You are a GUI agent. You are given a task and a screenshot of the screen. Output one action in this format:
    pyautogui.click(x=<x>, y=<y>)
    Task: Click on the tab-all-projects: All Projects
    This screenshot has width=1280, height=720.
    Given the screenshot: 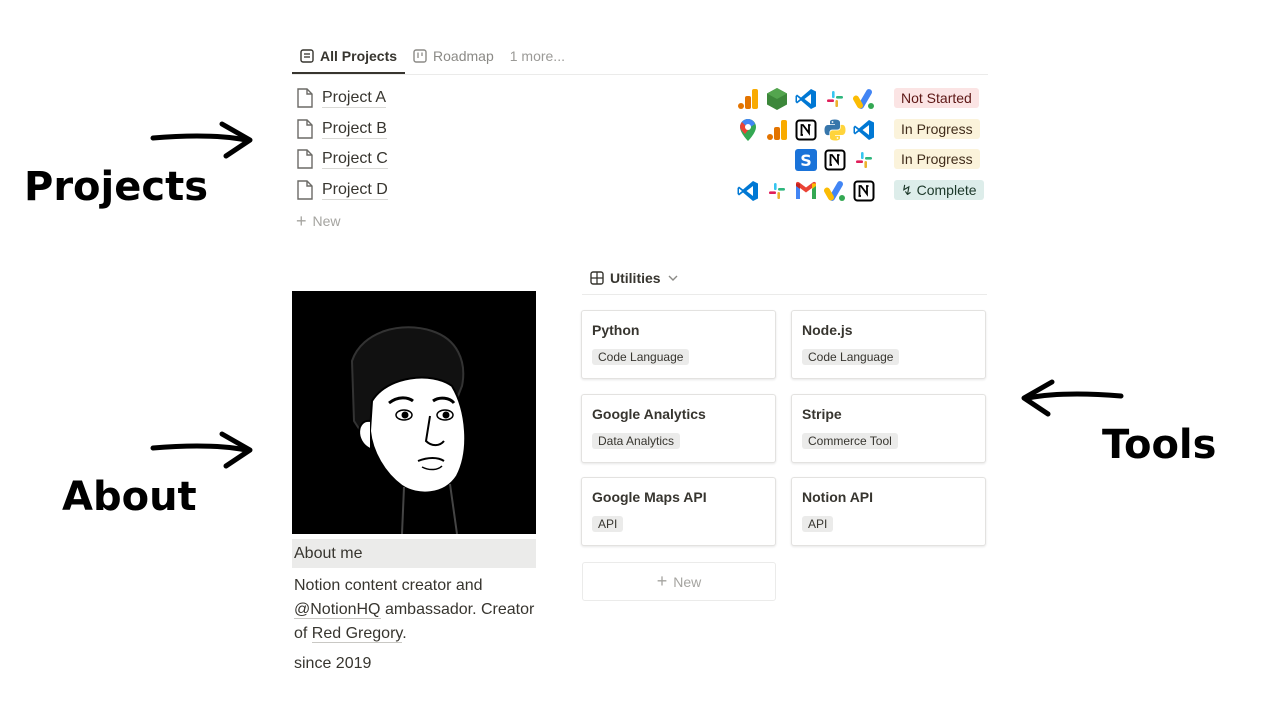 What is the action you would take?
    pyautogui.click(x=349, y=57)
    